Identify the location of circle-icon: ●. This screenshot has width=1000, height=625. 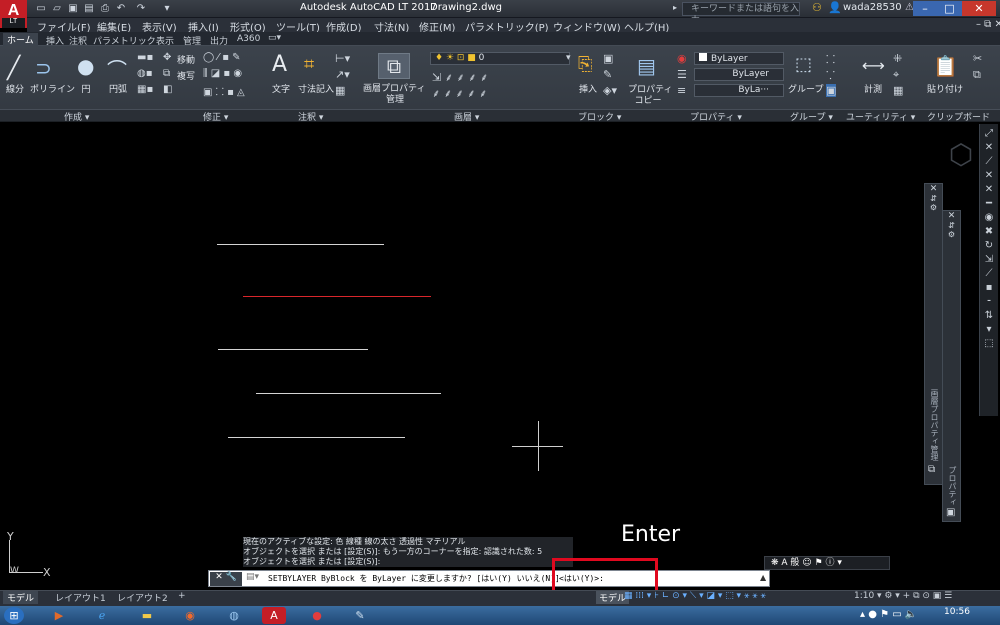
(85, 66).